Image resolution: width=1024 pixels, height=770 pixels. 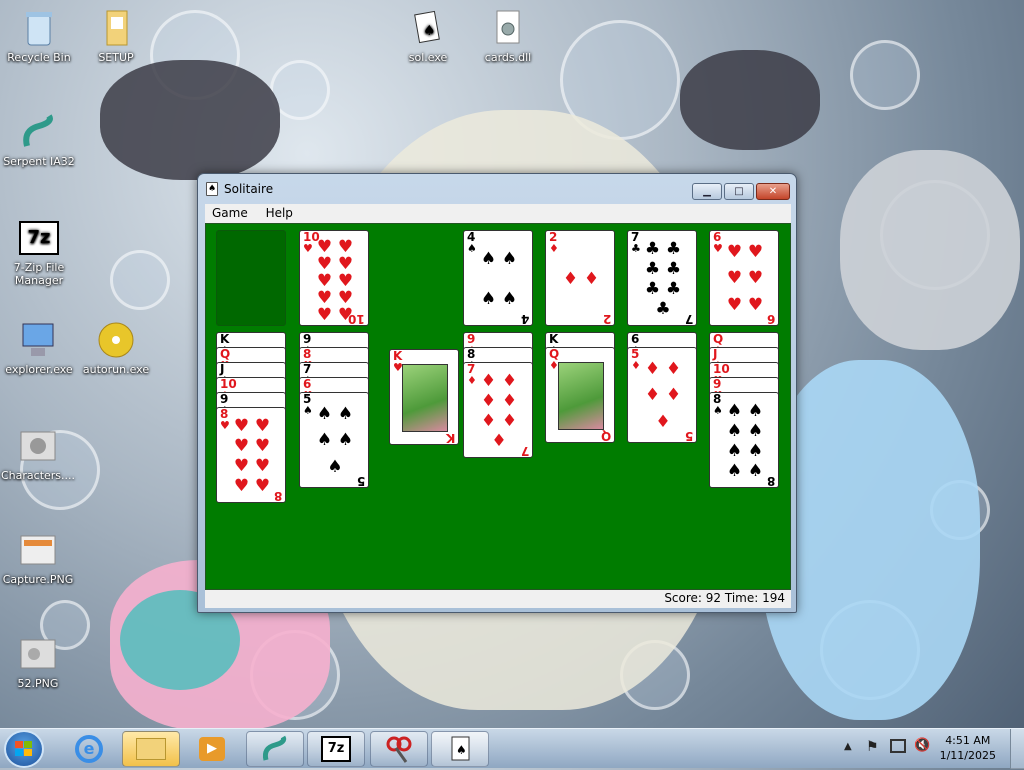 I want to click on card-rank-corner: K, so click(x=450, y=438).